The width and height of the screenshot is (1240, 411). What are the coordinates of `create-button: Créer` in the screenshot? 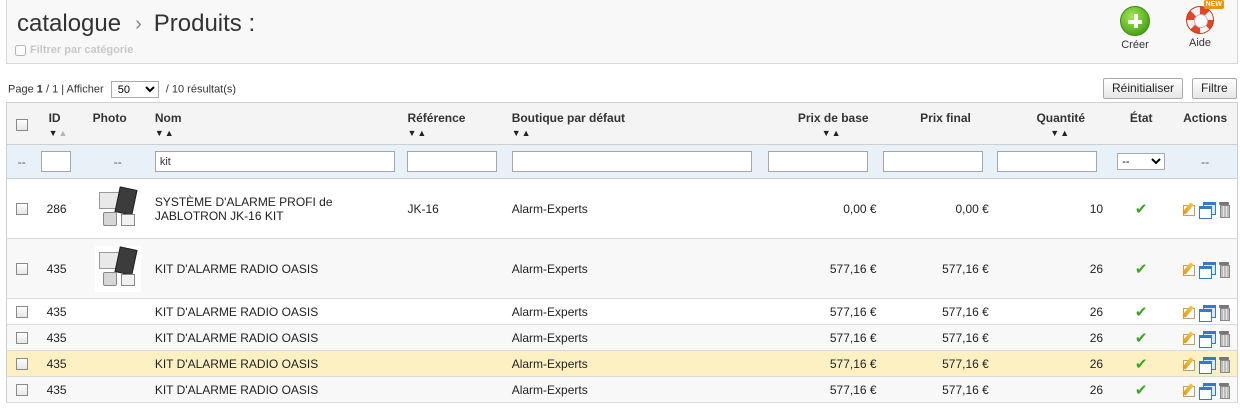 It's located at (1135, 28).